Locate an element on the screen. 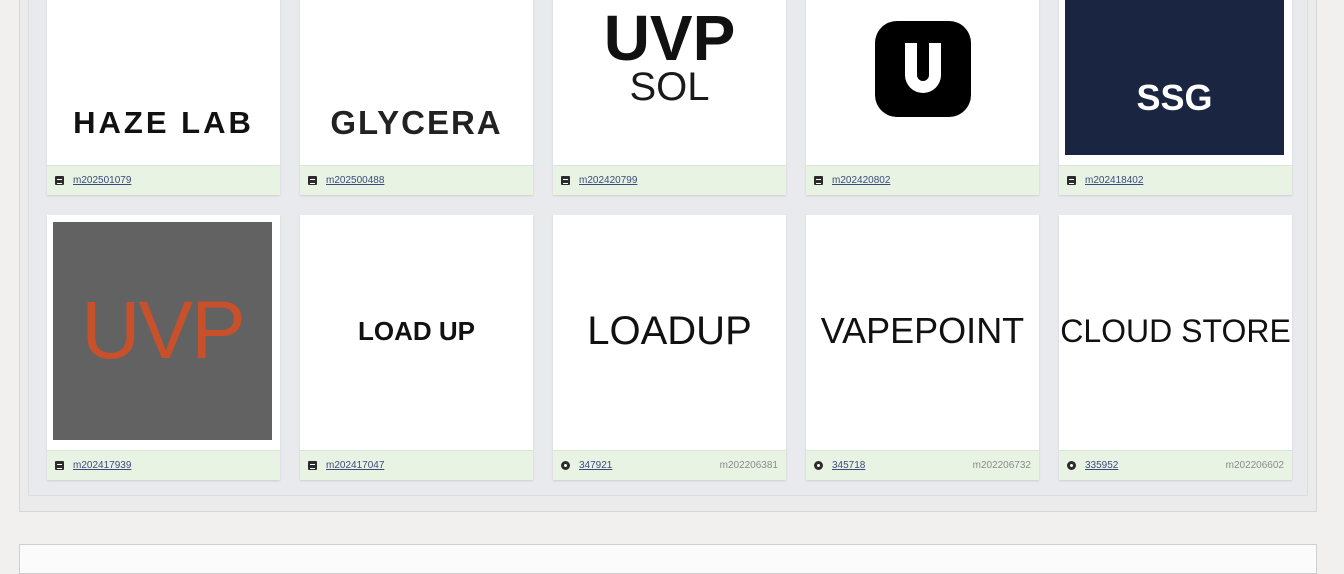 The height and width of the screenshot is (574, 1344). card-footer: 347921 m202206381 is located at coordinates (669, 465).